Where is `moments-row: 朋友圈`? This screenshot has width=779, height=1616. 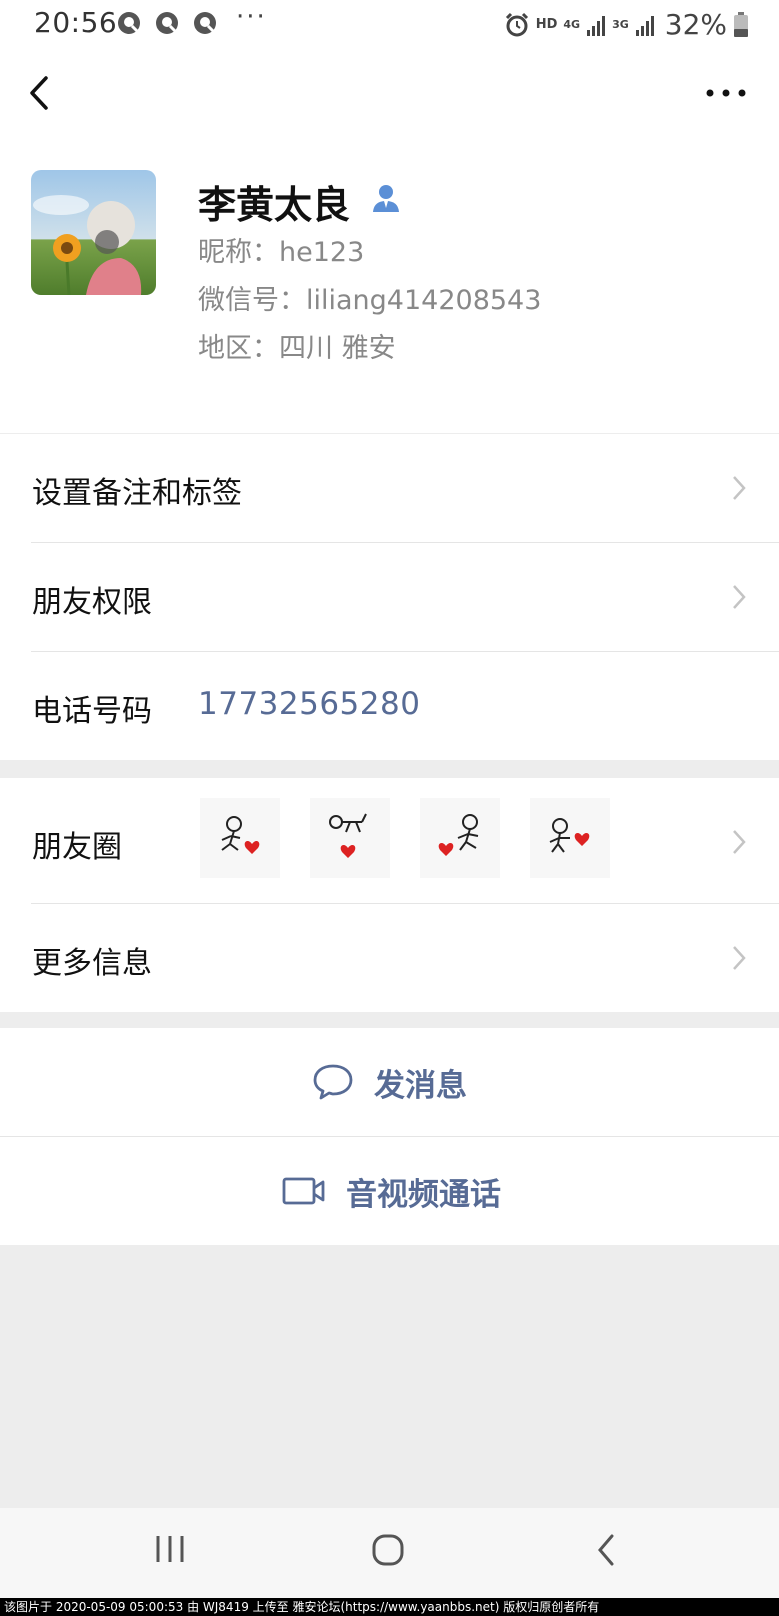 moments-row: 朋友圈 is located at coordinates (389, 840).